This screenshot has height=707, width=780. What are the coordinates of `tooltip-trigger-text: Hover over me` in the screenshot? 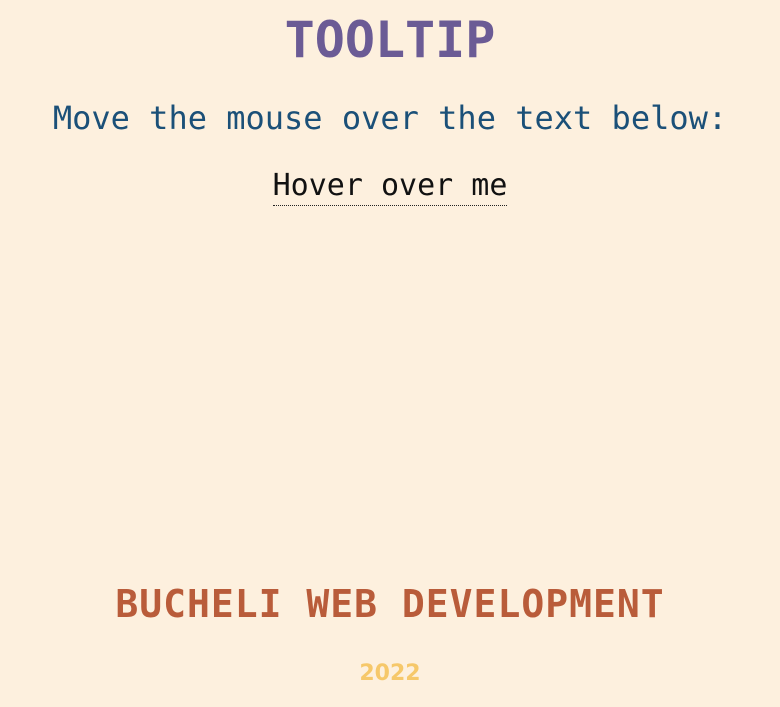 It's located at (390, 187).